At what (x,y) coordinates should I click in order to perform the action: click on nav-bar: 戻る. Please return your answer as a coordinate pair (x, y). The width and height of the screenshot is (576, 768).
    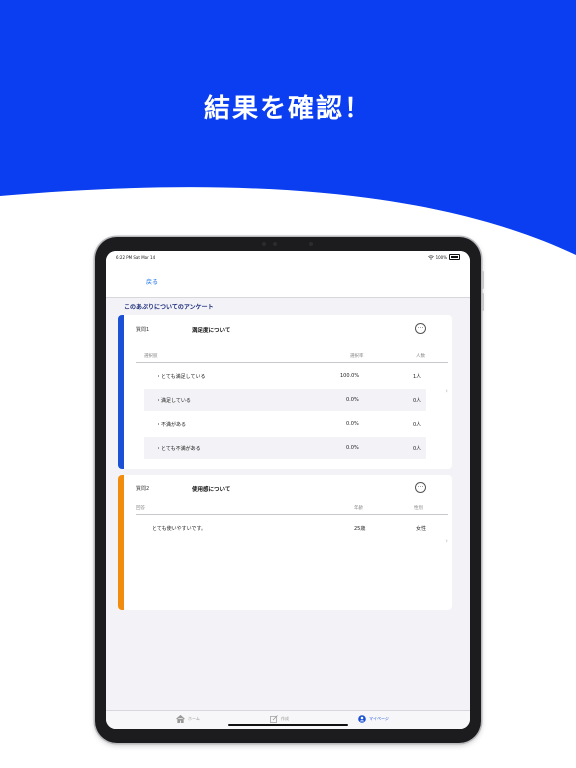
    Looking at the image, I should click on (288, 280).